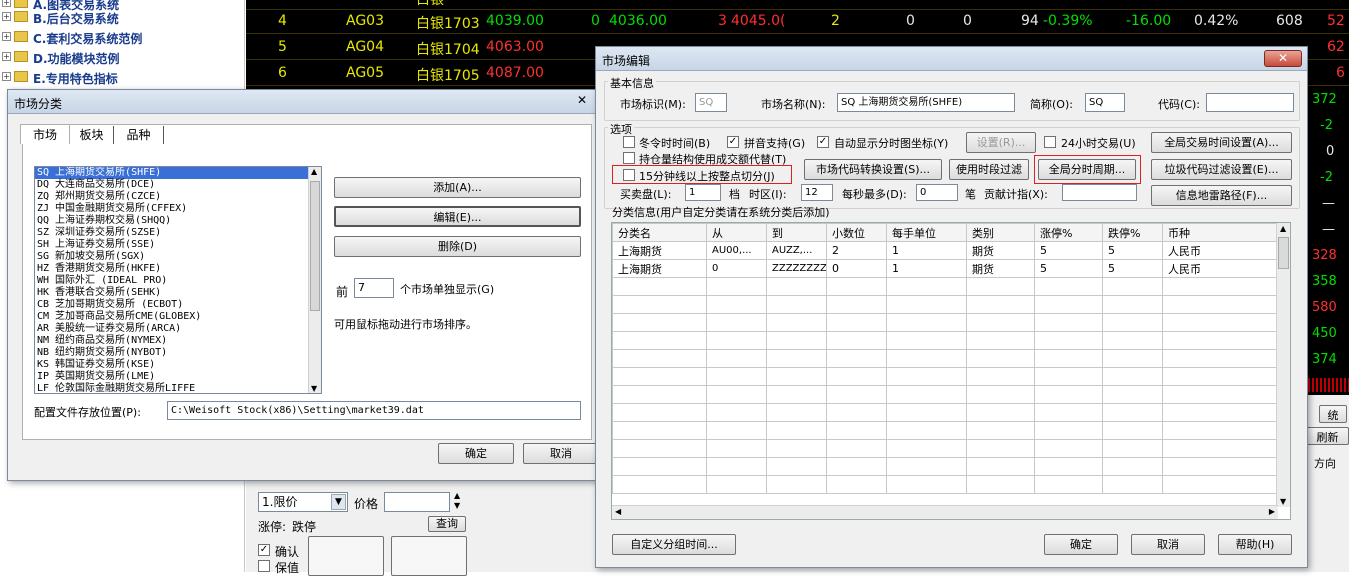  I want to click on chevron-right-icon: ▶, so click(1272, 511).